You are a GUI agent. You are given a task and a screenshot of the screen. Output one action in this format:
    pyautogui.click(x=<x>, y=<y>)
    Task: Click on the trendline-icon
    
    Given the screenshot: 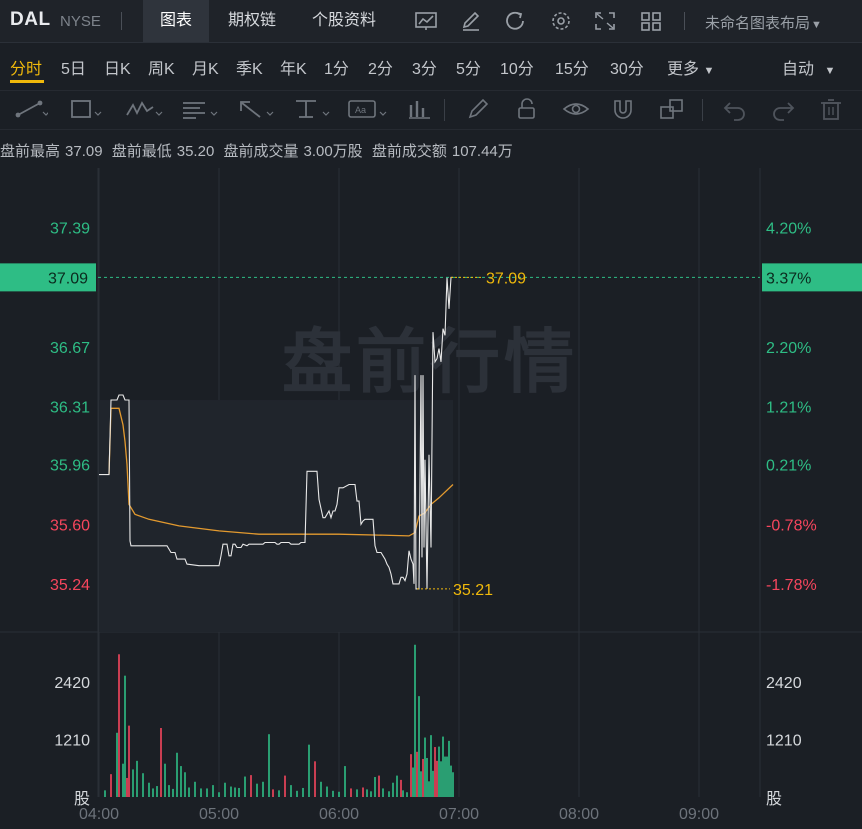 What is the action you would take?
    pyautogui.click(x=31, y=109)
    